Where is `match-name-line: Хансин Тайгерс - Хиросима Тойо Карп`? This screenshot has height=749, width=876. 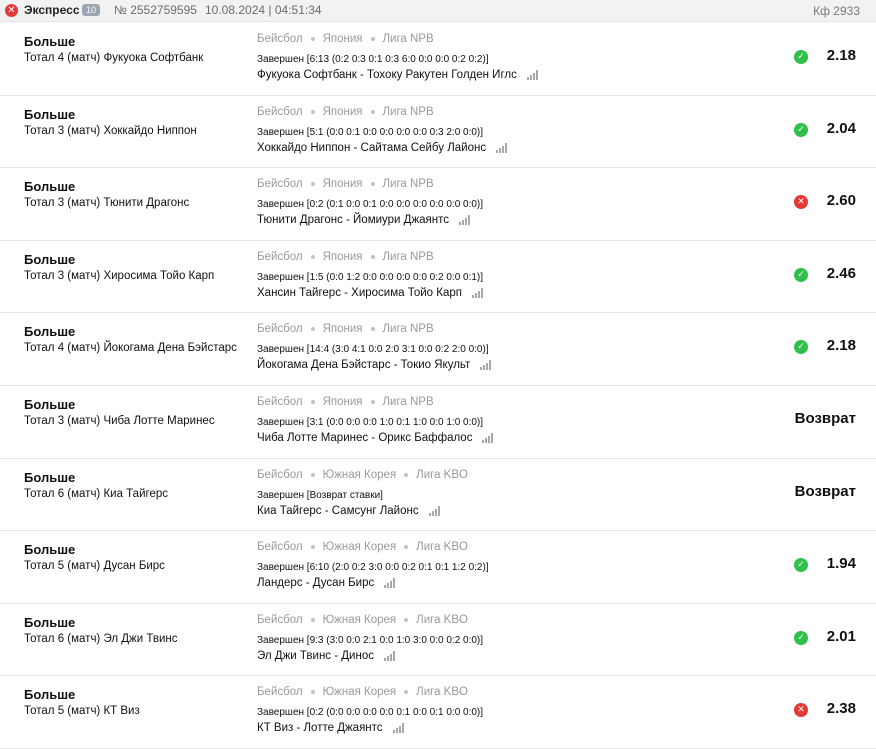 match-name-line: Хансин Тайгерс - Хиросима Тойо Карп is located at coordinates (370, 293).